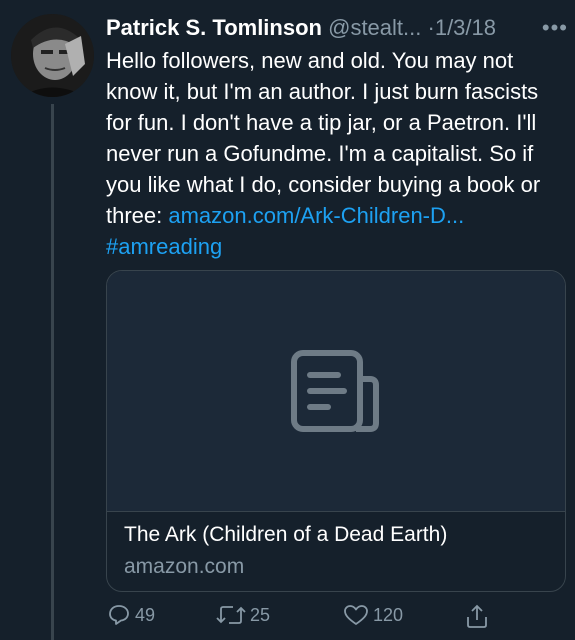 The image size is (575, 640). Describe the element at coordinates (231, 615) in the screenshot. I see `retweet-icon` at that location.